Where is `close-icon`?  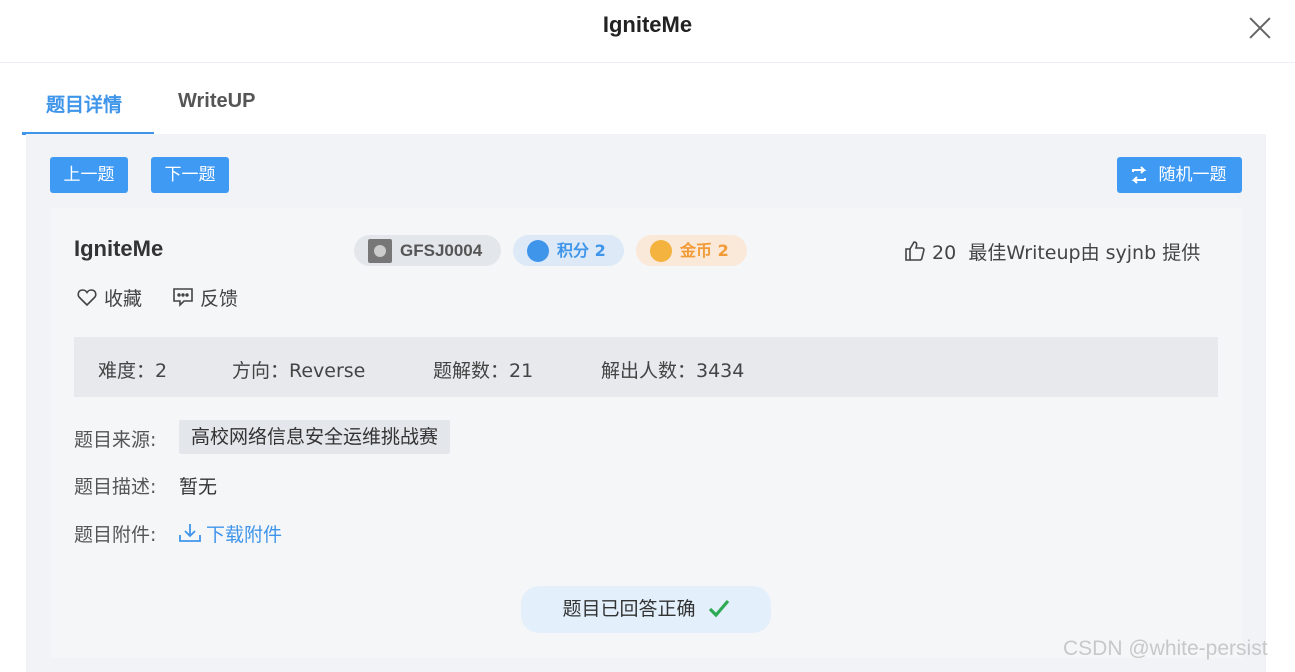 close-icon is located at coordinates (1260, 28).